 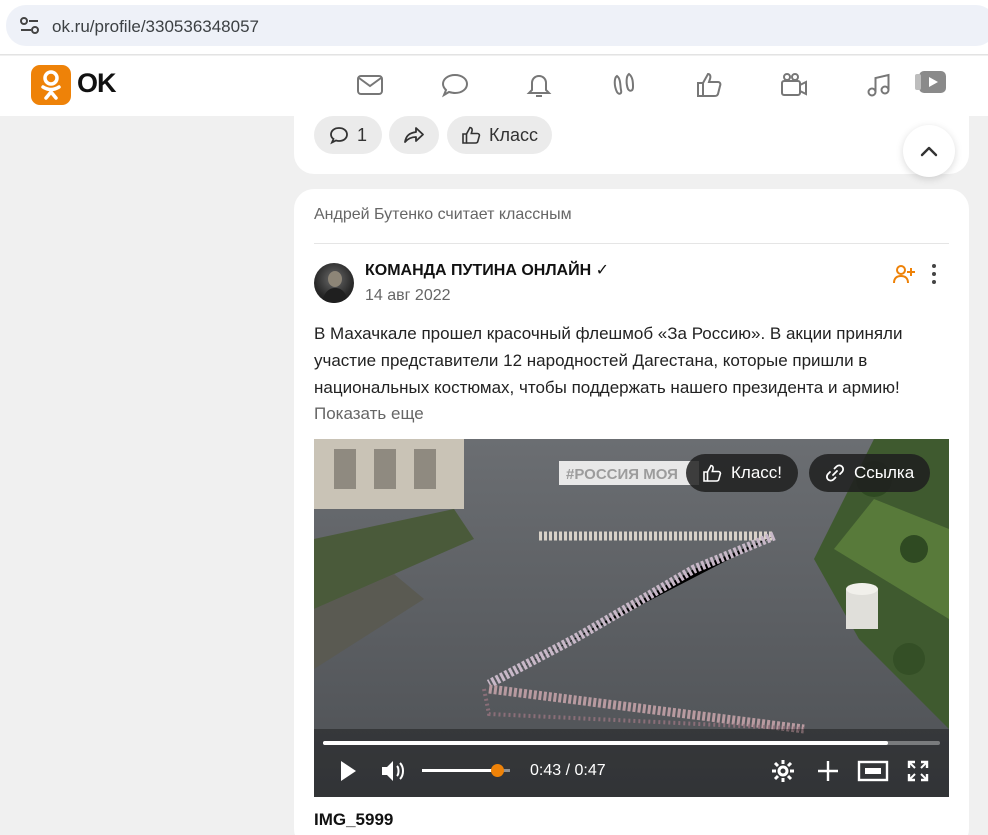 I want to click on site-header: OK, so click(x=494, y=86).